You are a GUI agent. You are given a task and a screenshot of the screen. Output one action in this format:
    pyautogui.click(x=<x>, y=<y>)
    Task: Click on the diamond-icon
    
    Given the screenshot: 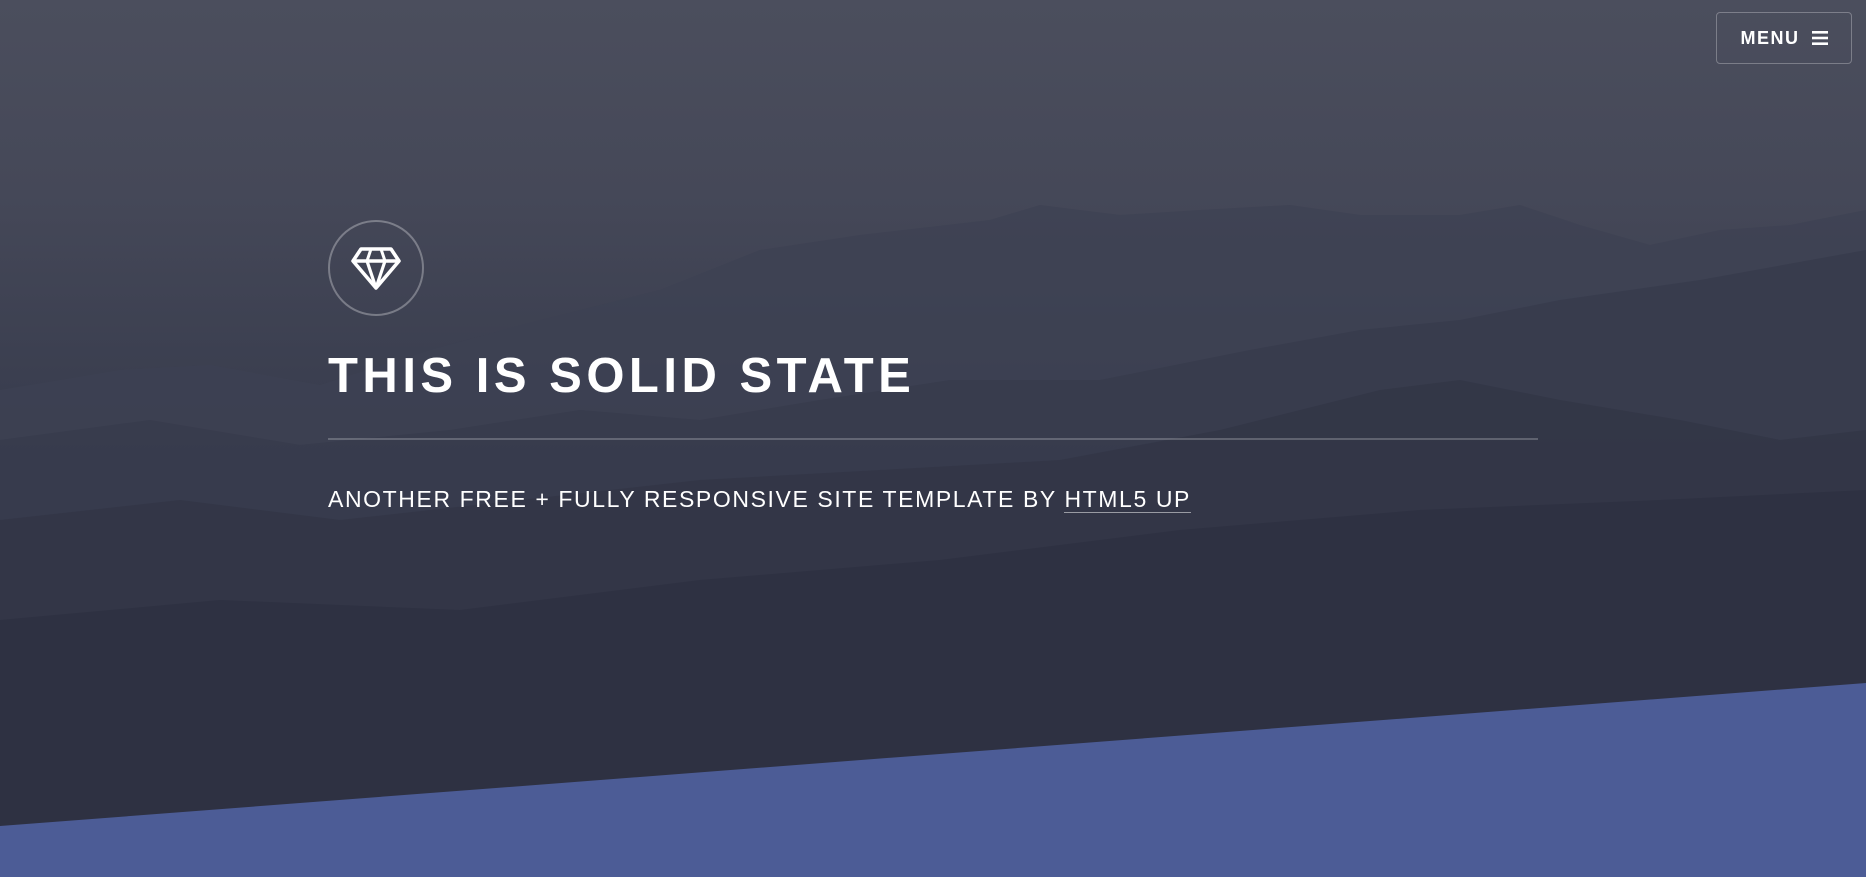 What is the action you would take?
    pyautogui.click(x=376, y=268)
    